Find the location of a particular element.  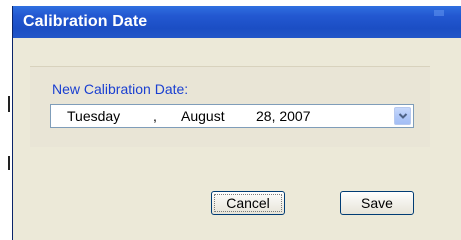

calibration-date-picker: Tuesday , August 28, 2007 is located at coordinates (232, 116).